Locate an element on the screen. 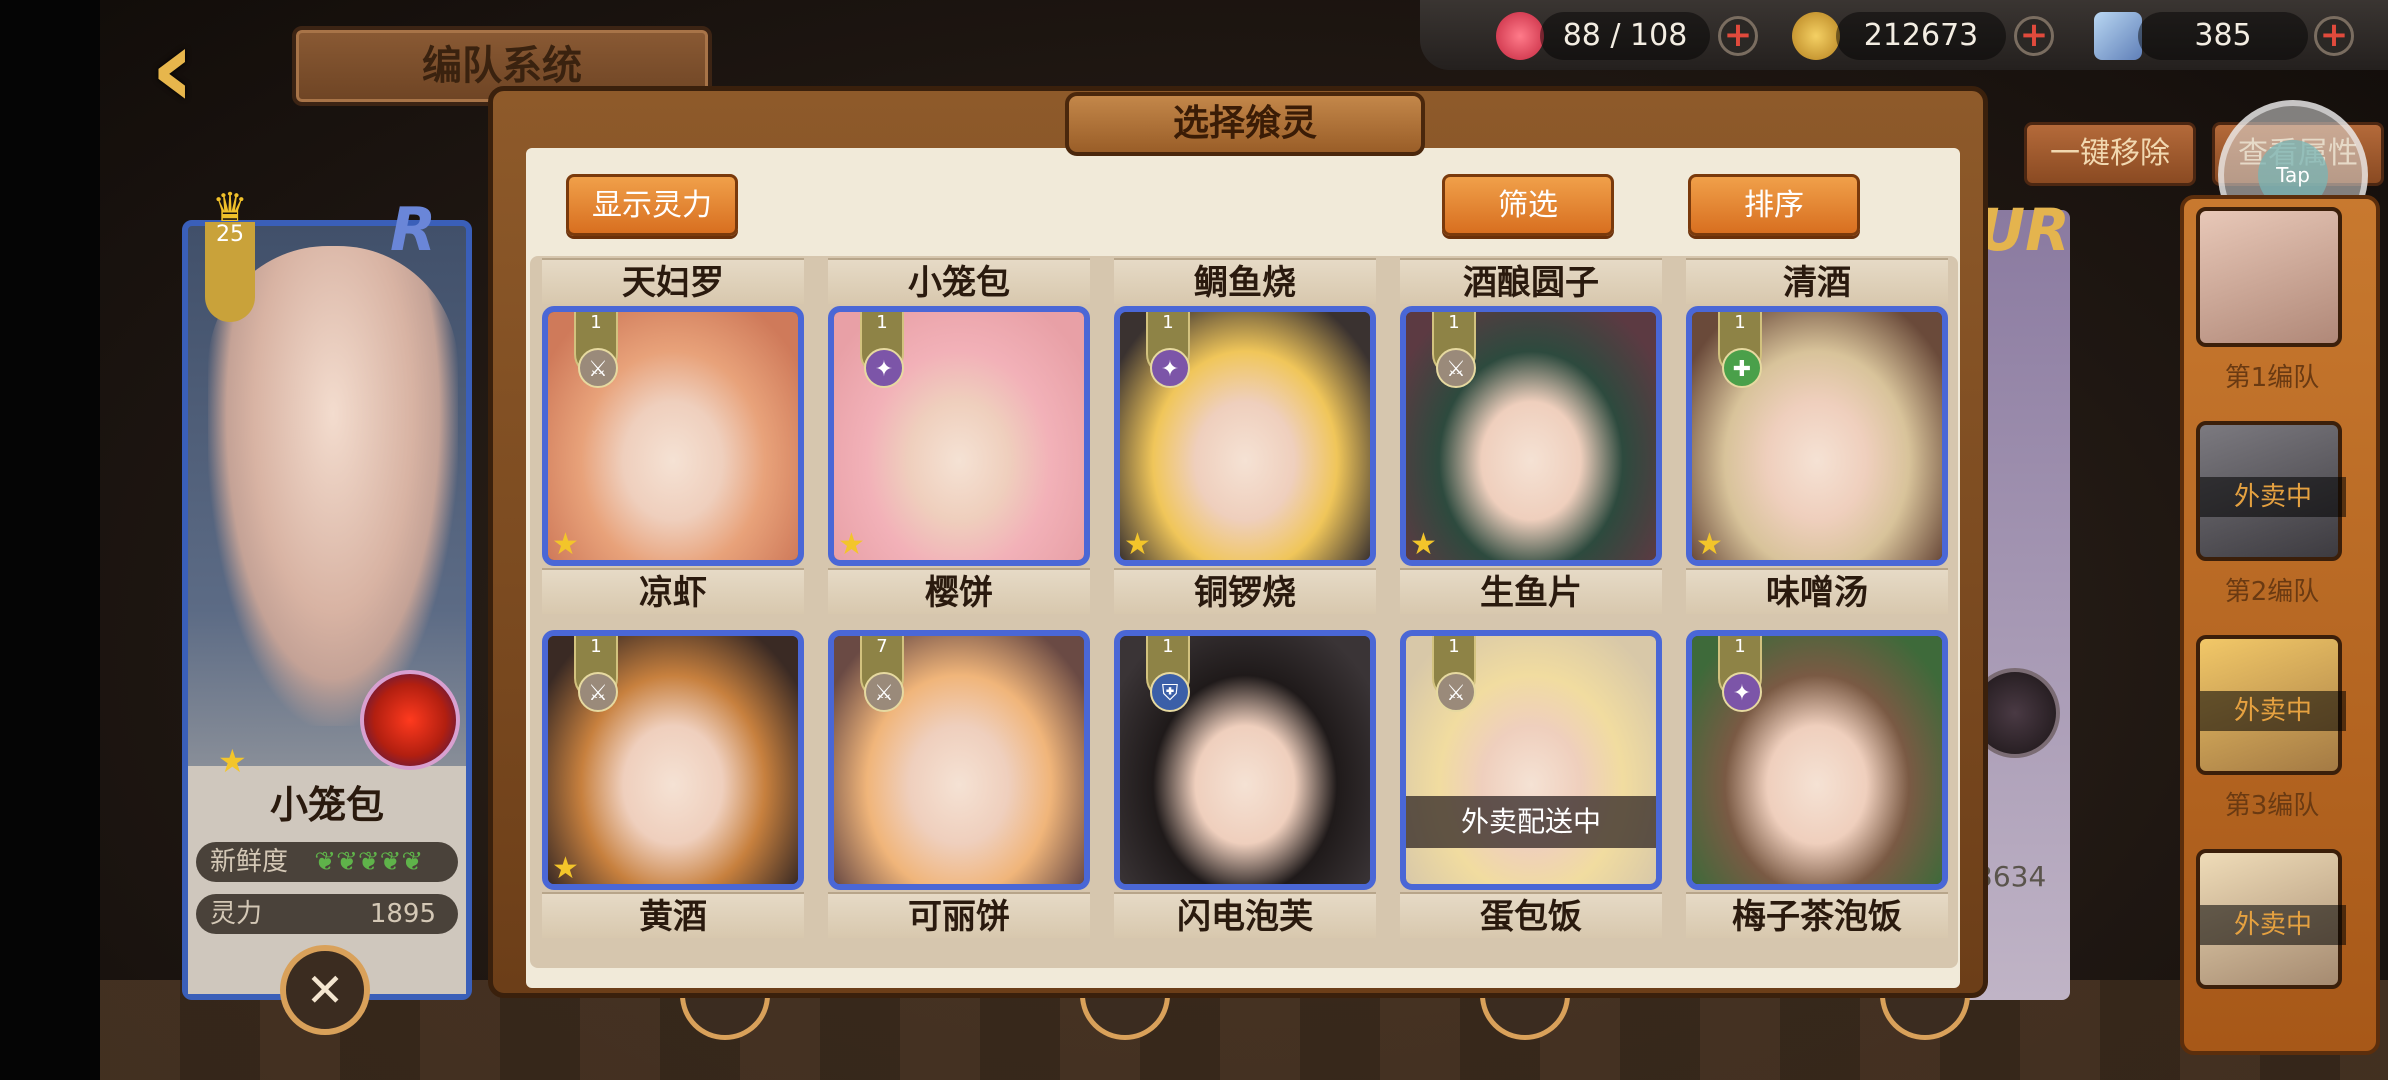 The height and width of the screenshot is (1080, 2388). level-ribbon: 25 is located at coordinates (230, 272).